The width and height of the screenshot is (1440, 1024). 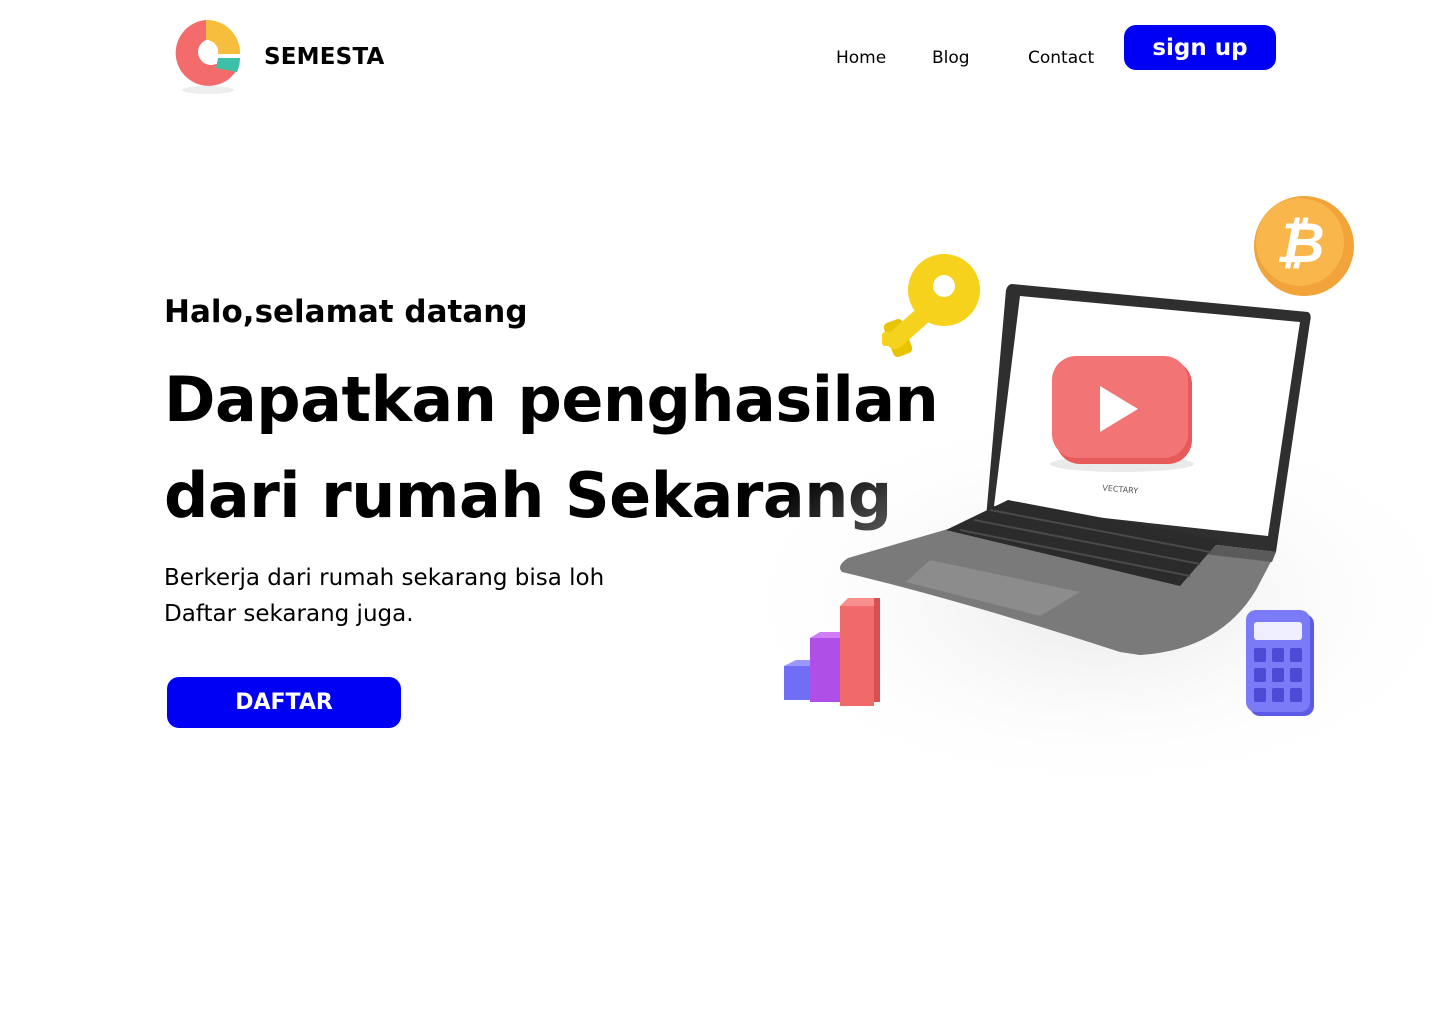 What do you see at coordinates (1280, 663) in the screenshot?
I see `calculator-icon` at bounding box center [1280, 663].